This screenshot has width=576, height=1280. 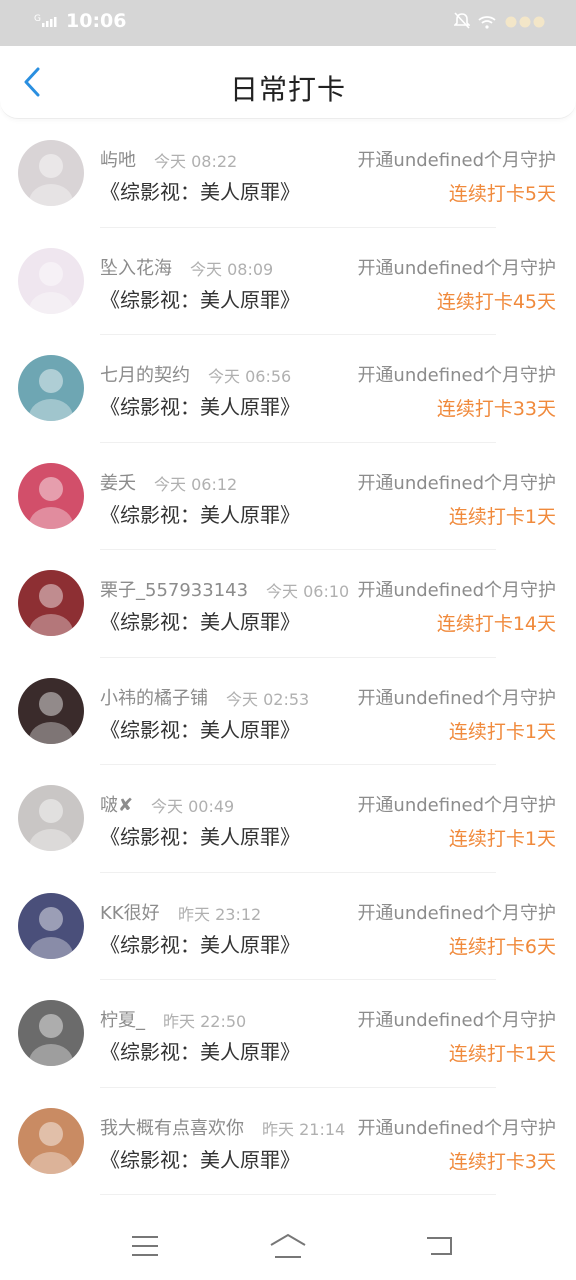 I want to click on username: 七月的契约, so click(x=145, y=374).